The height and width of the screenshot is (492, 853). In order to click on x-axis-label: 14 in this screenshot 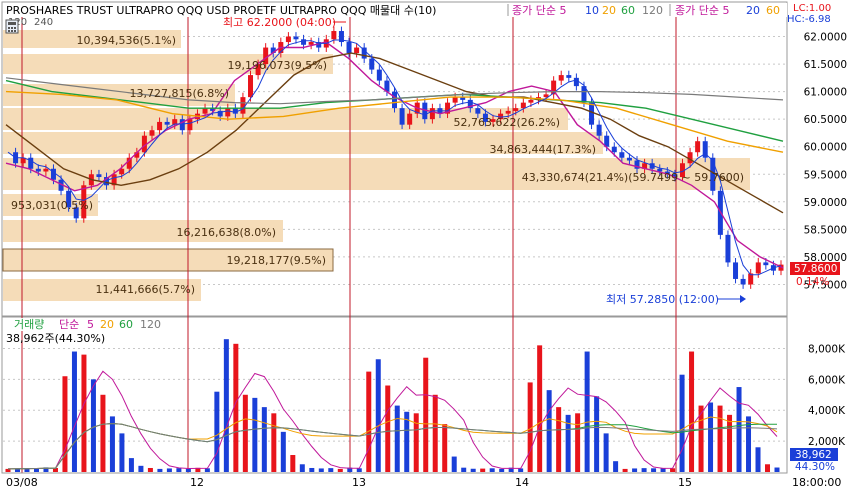, I will do `click(522, 482)`.